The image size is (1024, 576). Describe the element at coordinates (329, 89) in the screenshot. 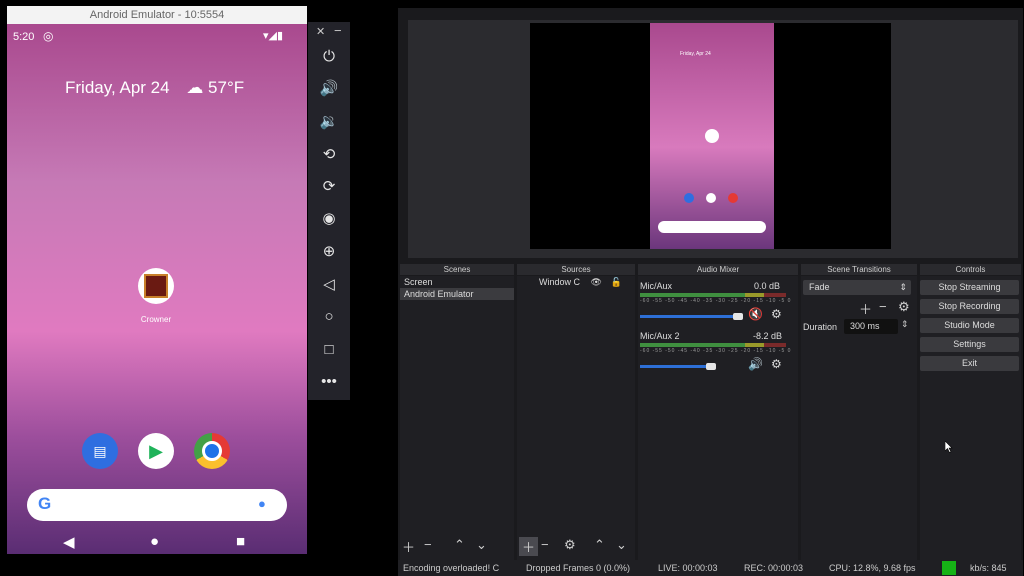

I see `volume-up-icon: 🔊` at that location.